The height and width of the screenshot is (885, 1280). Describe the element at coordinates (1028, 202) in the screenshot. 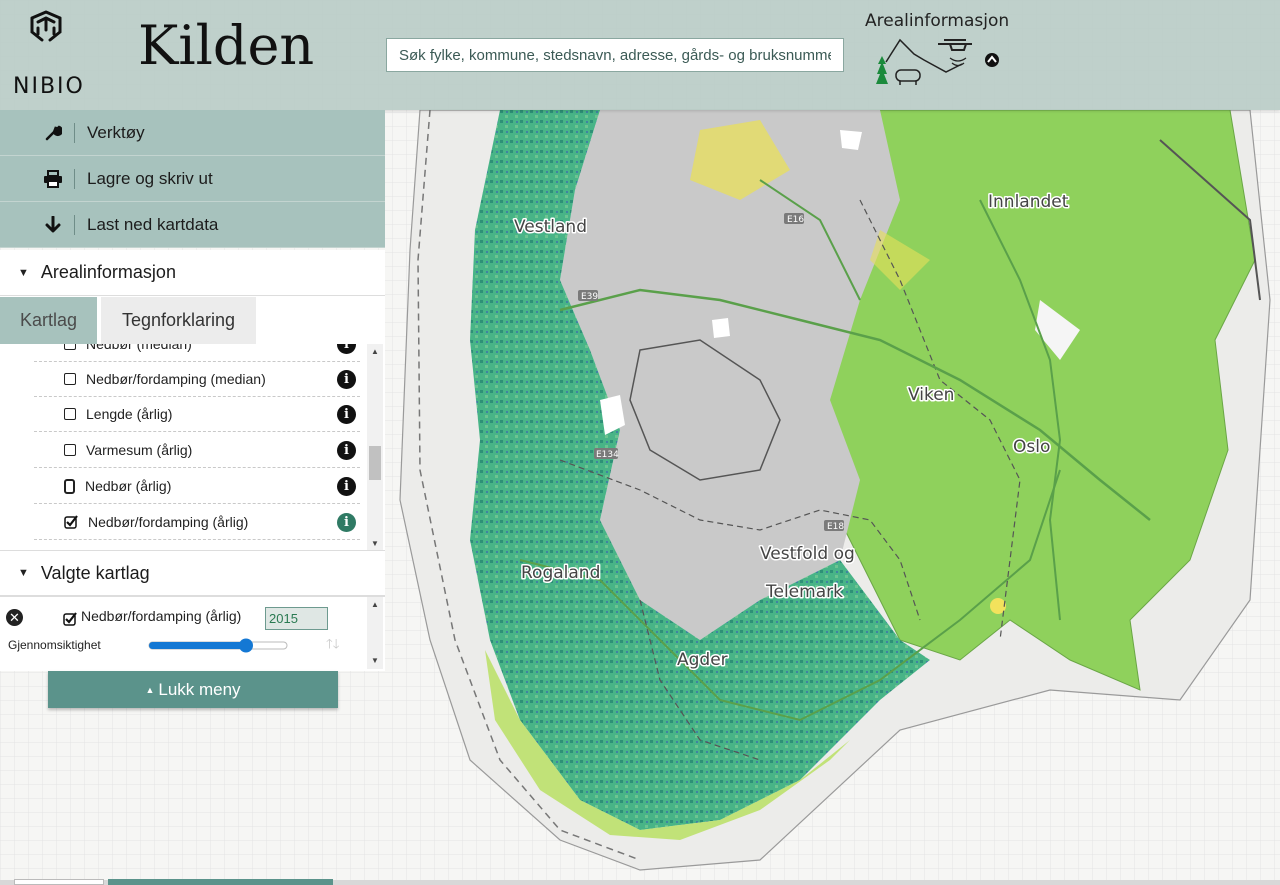

I see `map-label-innlandet: Innlandet` at that location.